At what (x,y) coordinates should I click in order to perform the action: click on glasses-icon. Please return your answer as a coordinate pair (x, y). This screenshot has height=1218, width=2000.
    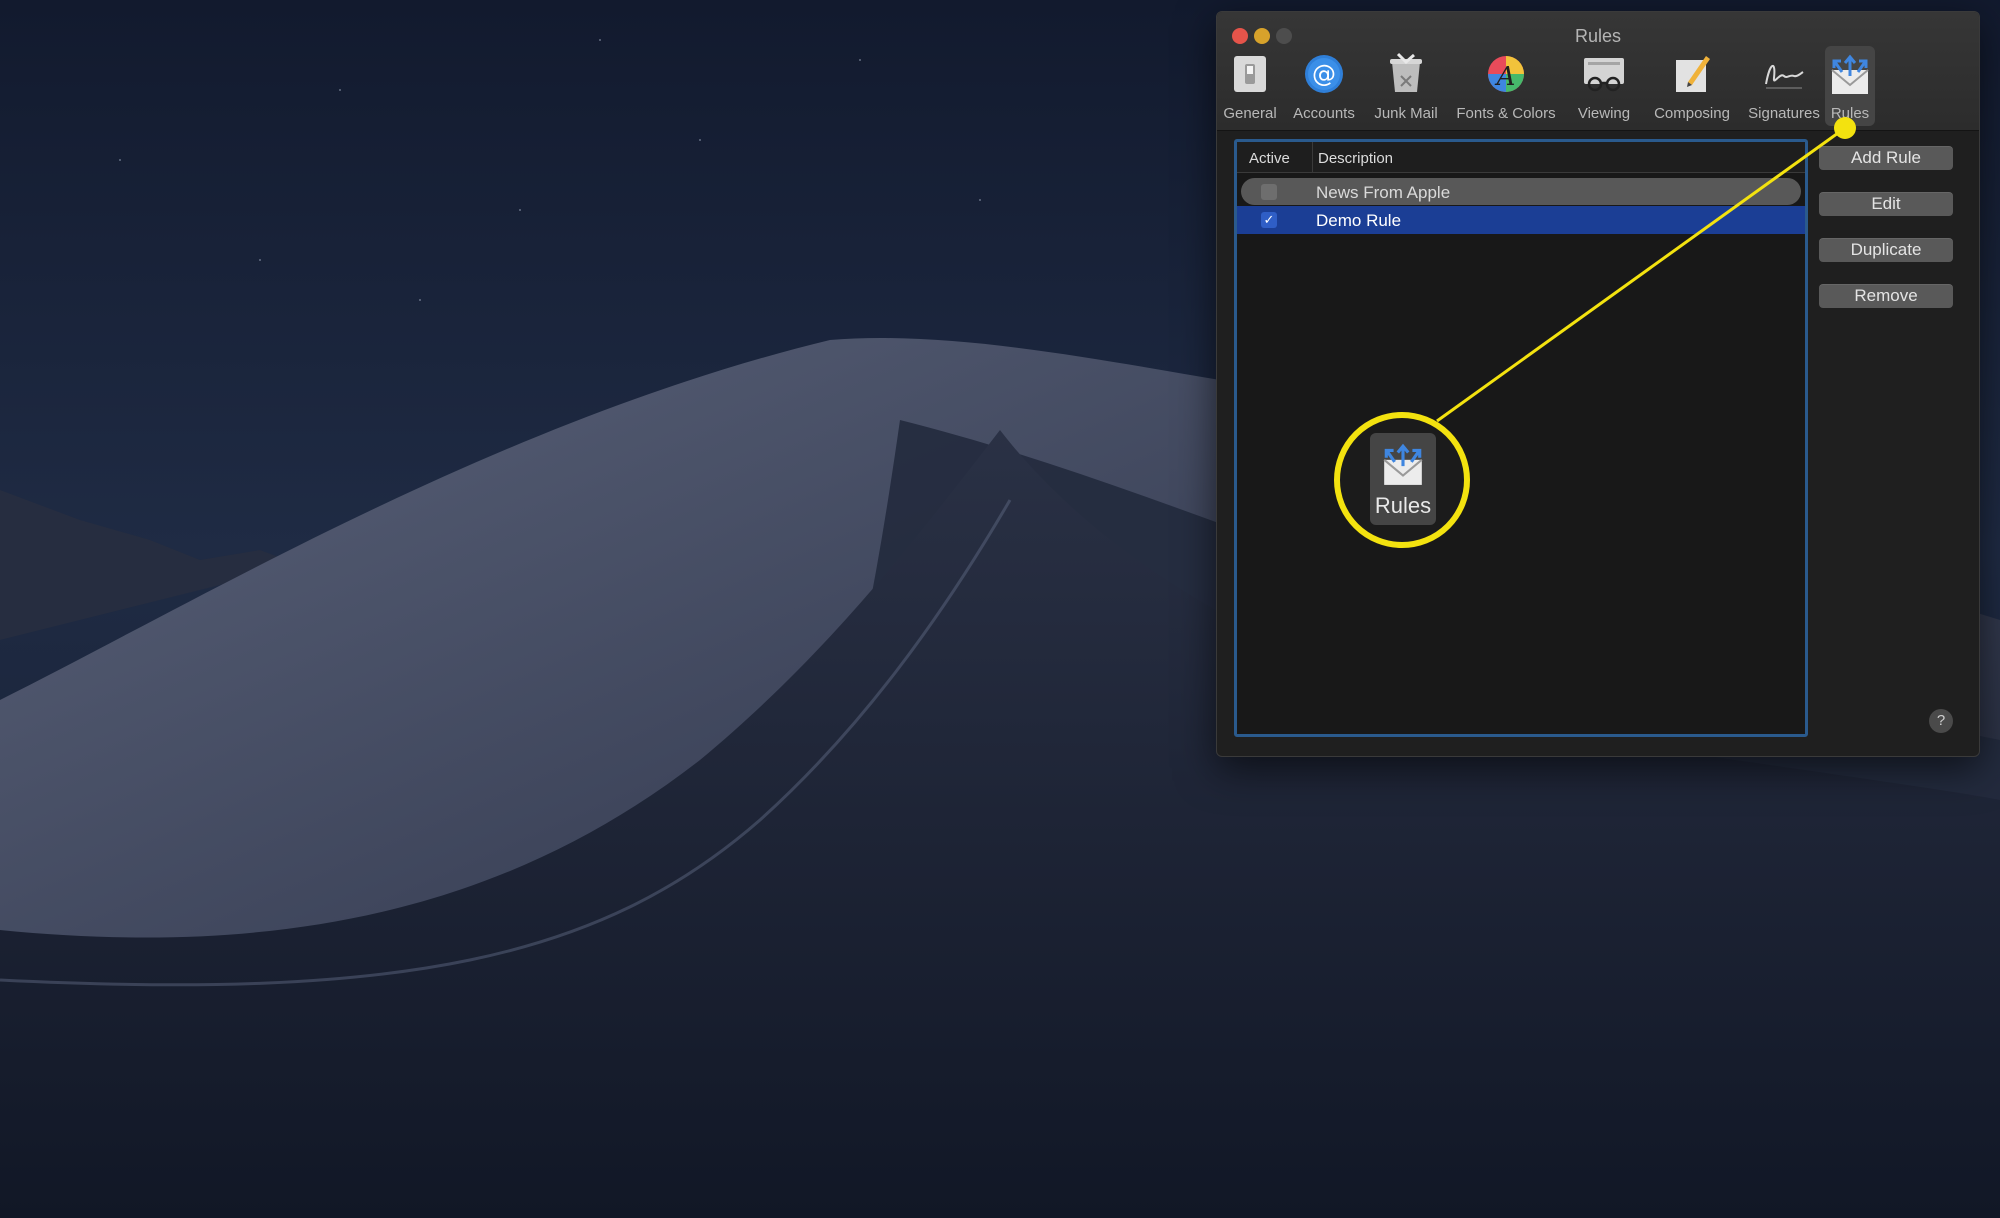
    Looking at the image, I should click on (1604, 75).